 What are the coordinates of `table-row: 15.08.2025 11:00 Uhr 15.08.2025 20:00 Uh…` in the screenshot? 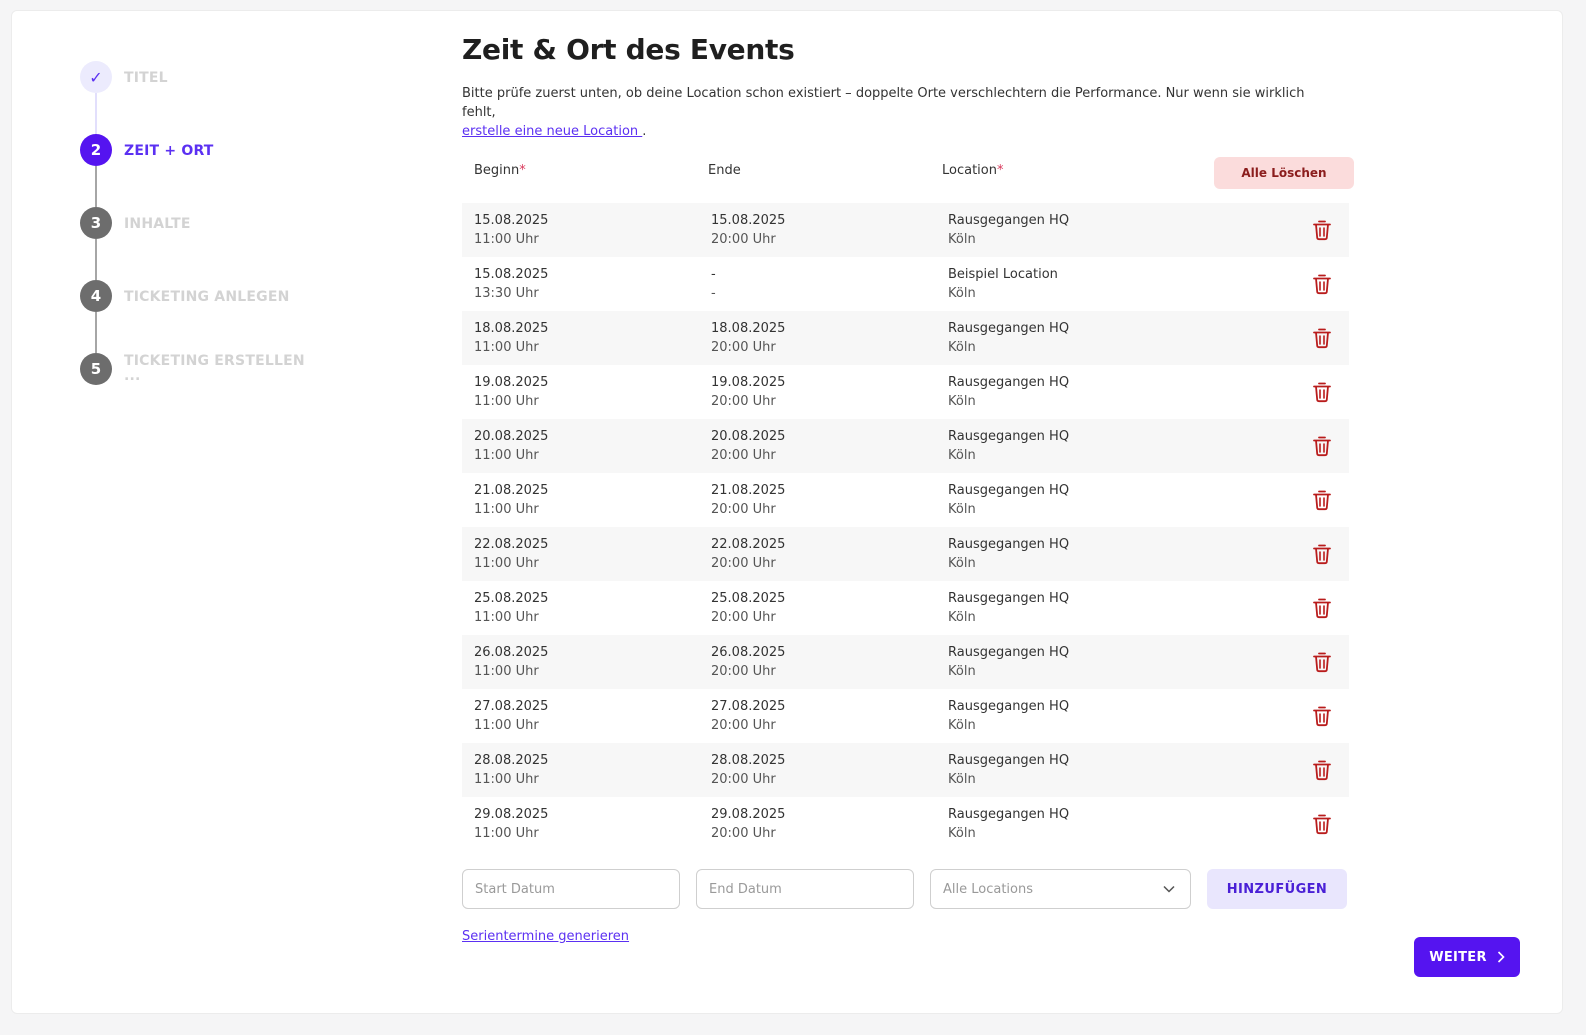 It's located at (905, 230).